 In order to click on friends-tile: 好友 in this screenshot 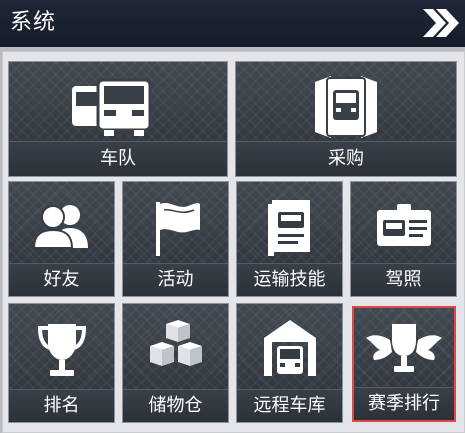, I will do `click(61, 239)`.